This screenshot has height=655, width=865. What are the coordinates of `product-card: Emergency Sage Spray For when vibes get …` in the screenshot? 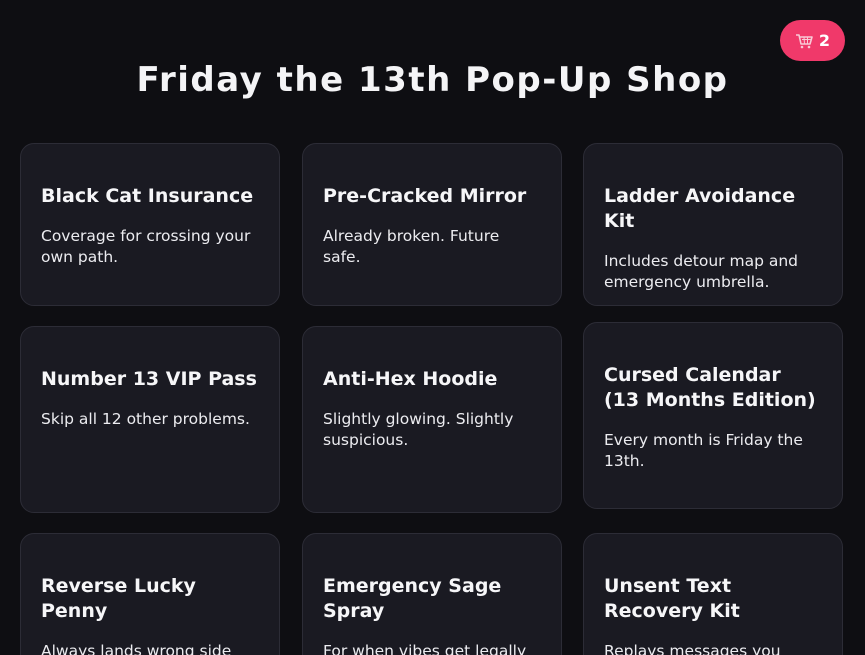 It's located at (432, 594).